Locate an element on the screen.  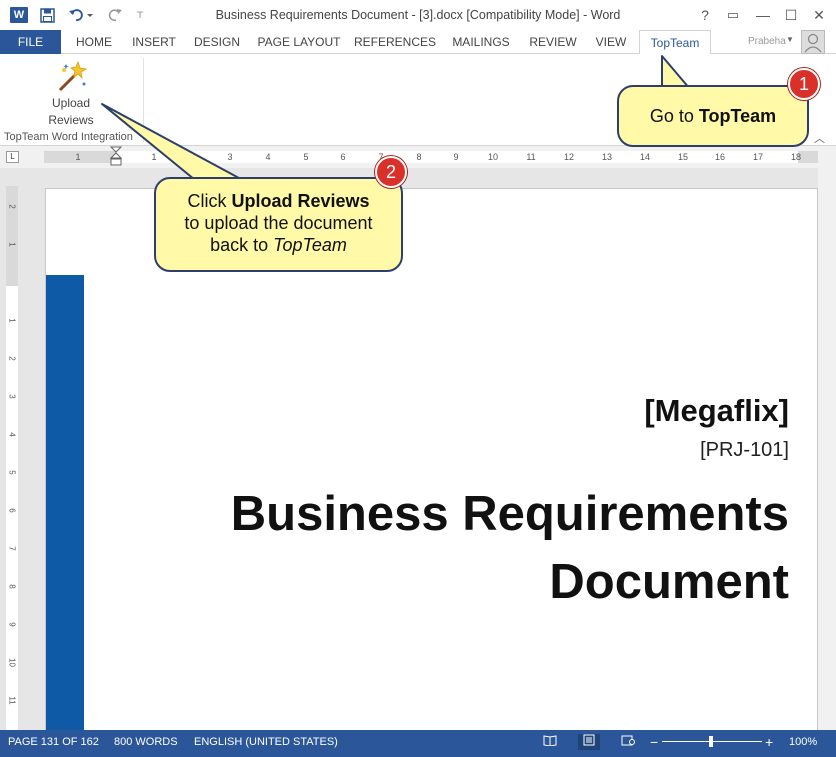
upload-reviews-label-line1: Upload is located at coordinates (71, 103).